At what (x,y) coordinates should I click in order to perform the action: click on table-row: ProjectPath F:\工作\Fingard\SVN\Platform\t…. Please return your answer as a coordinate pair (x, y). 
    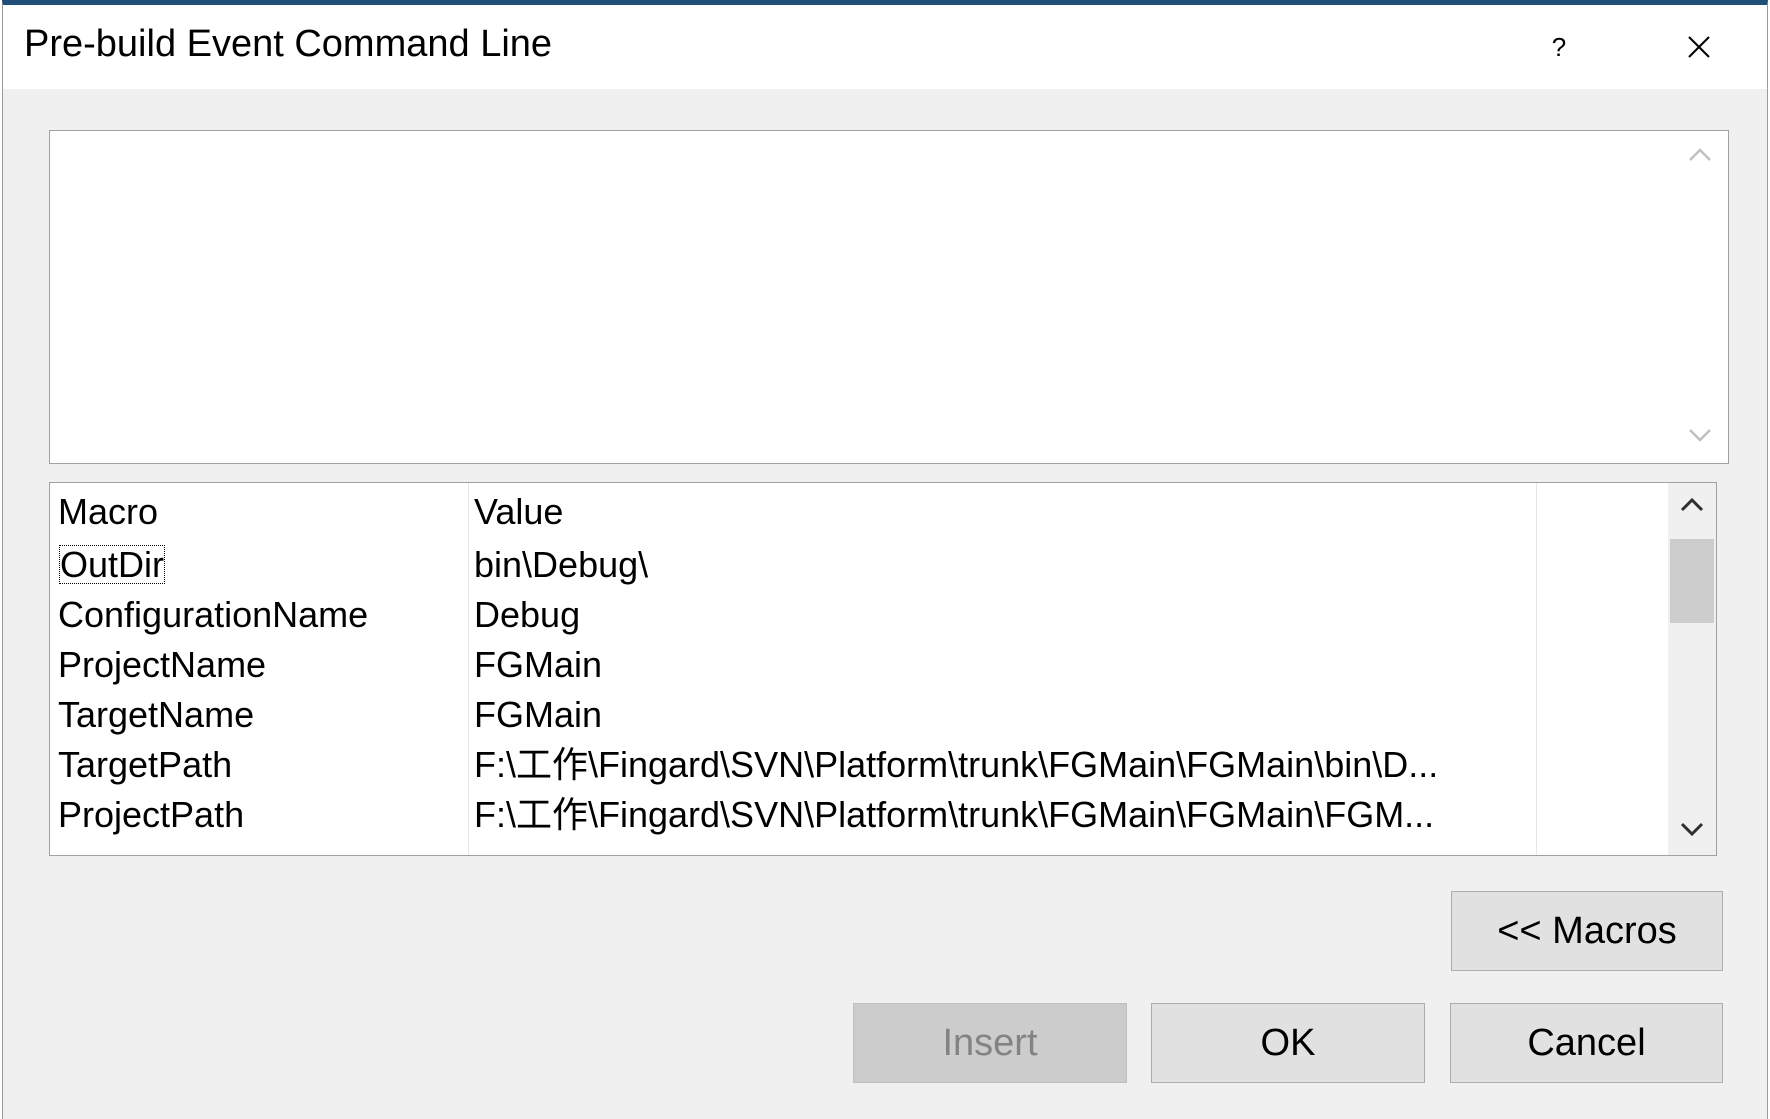
    Looking at the image, I should click on (800, 815).